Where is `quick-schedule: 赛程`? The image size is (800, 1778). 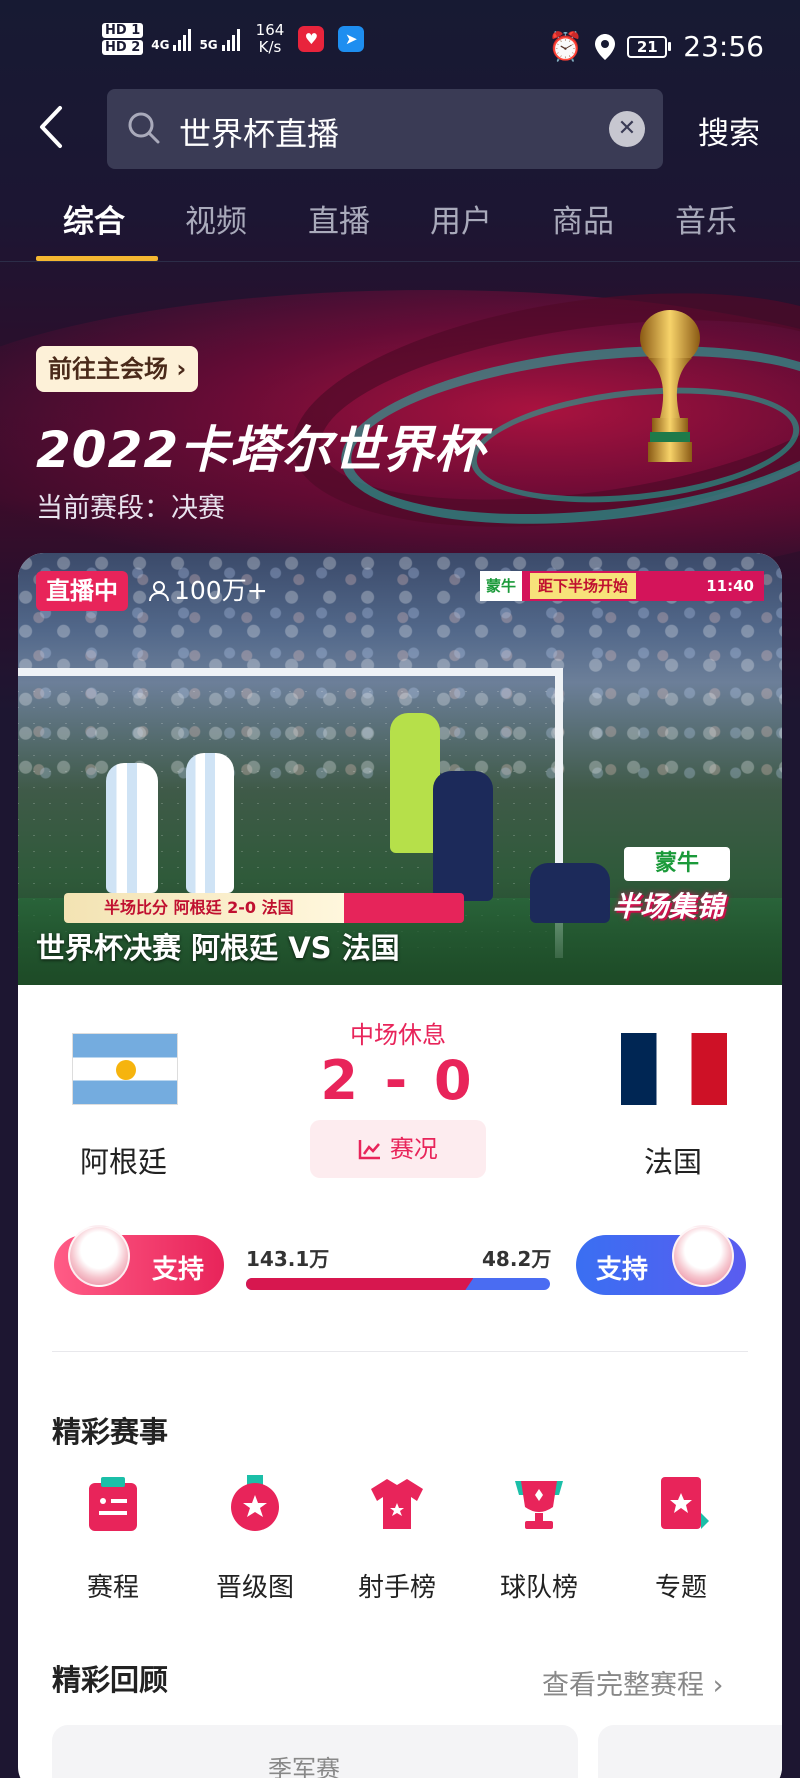
quick-schedule: 赛程 is located at coordinates (113, 1538).